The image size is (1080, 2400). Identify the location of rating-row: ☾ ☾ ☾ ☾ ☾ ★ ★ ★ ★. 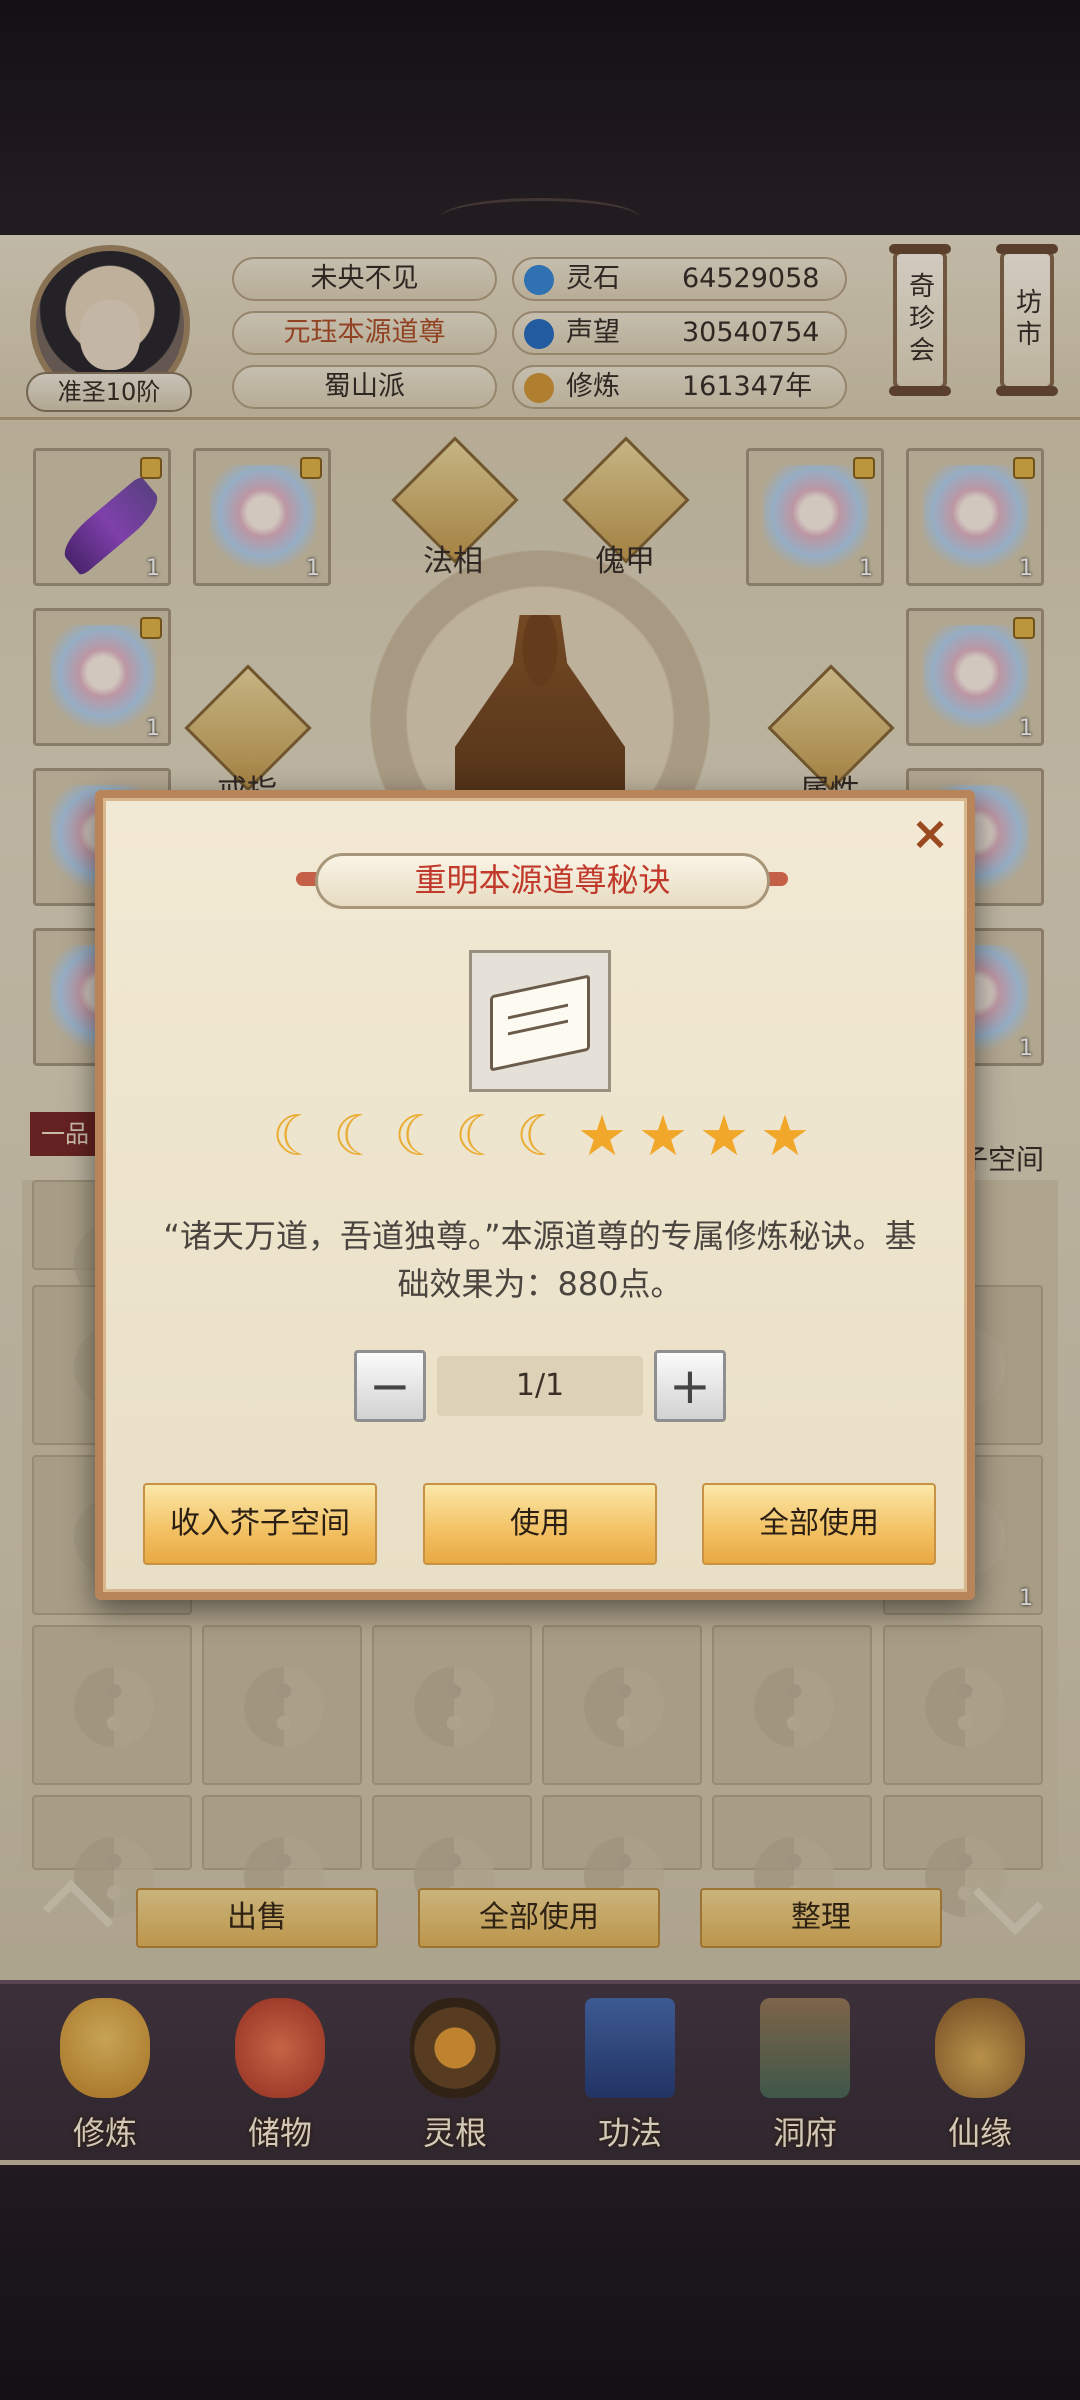
(540, 1138).